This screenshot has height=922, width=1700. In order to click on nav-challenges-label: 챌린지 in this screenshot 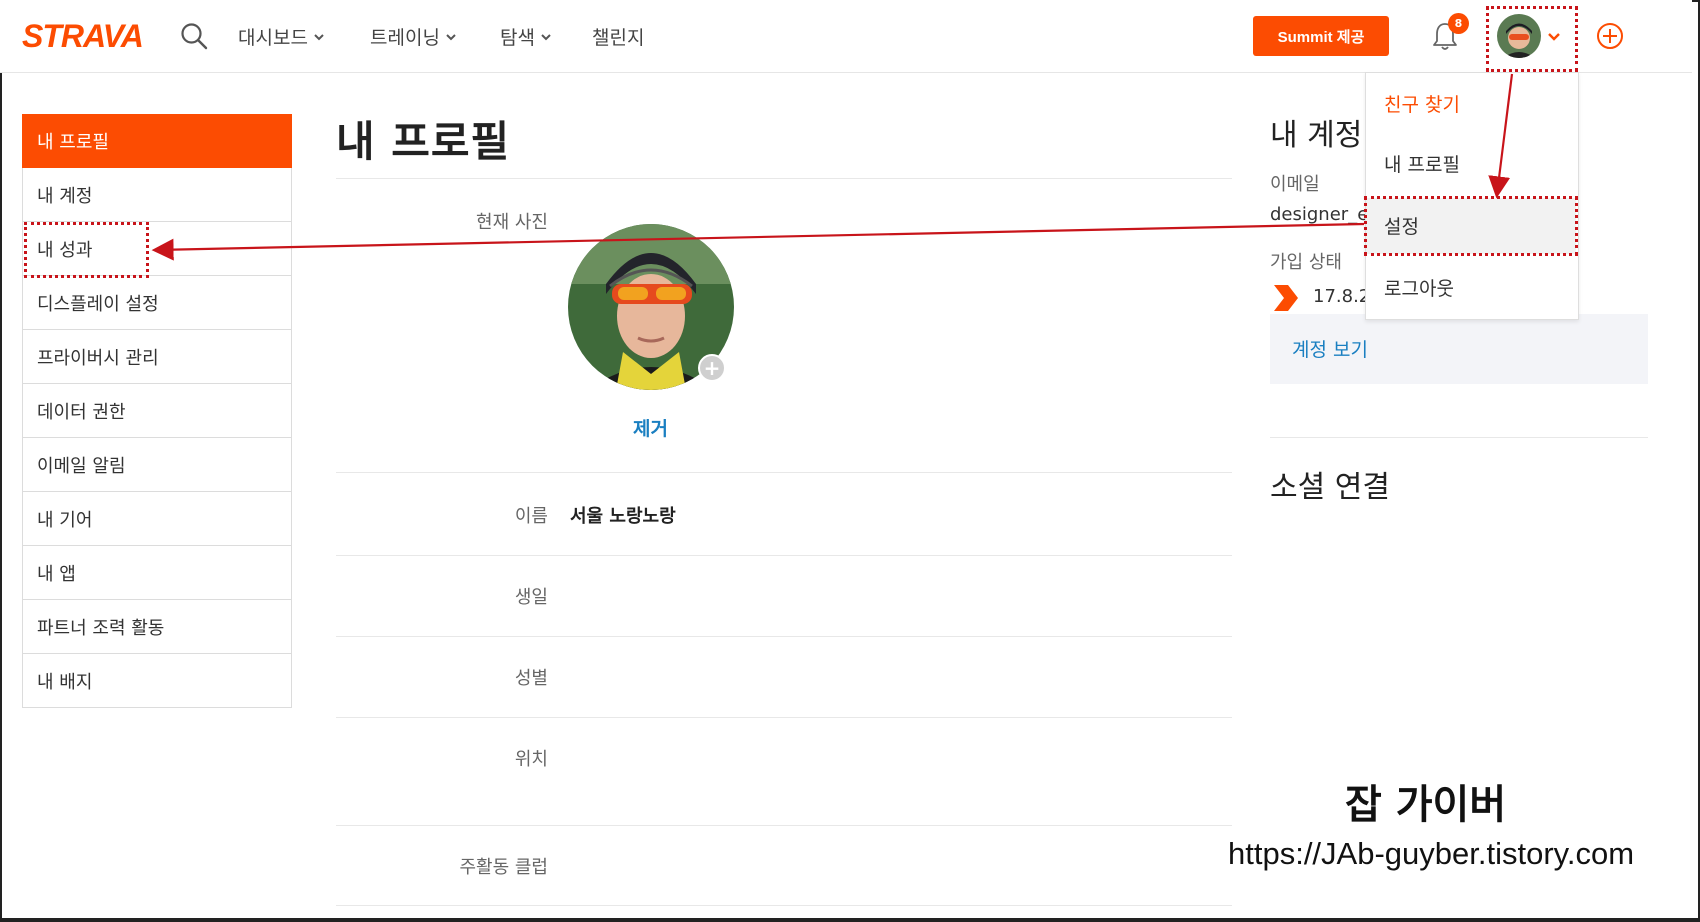, I will do `click(618, 38)`.